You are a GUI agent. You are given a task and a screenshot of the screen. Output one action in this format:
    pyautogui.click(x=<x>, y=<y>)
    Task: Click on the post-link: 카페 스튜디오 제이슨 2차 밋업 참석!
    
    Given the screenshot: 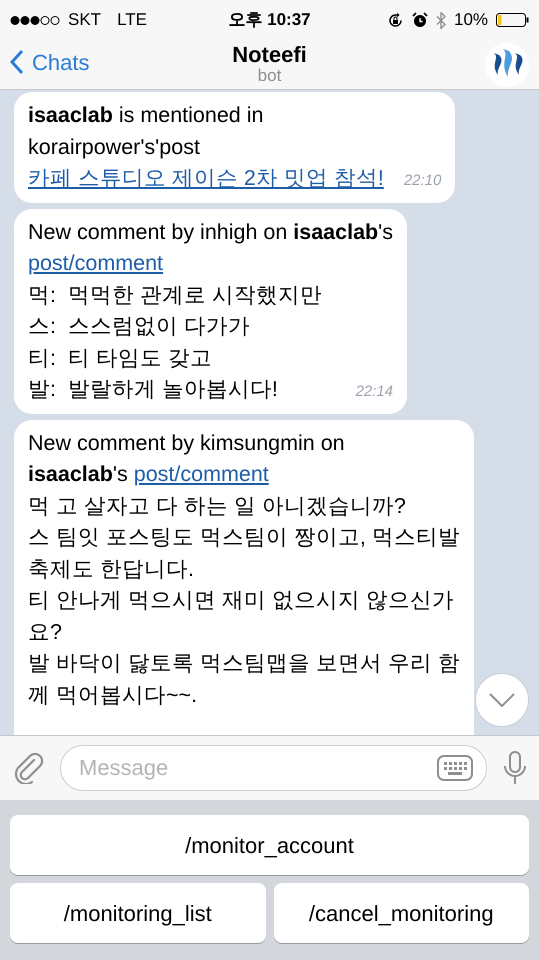 What is the action you would take?
    pyautogui.click(x=206, y=178)
    